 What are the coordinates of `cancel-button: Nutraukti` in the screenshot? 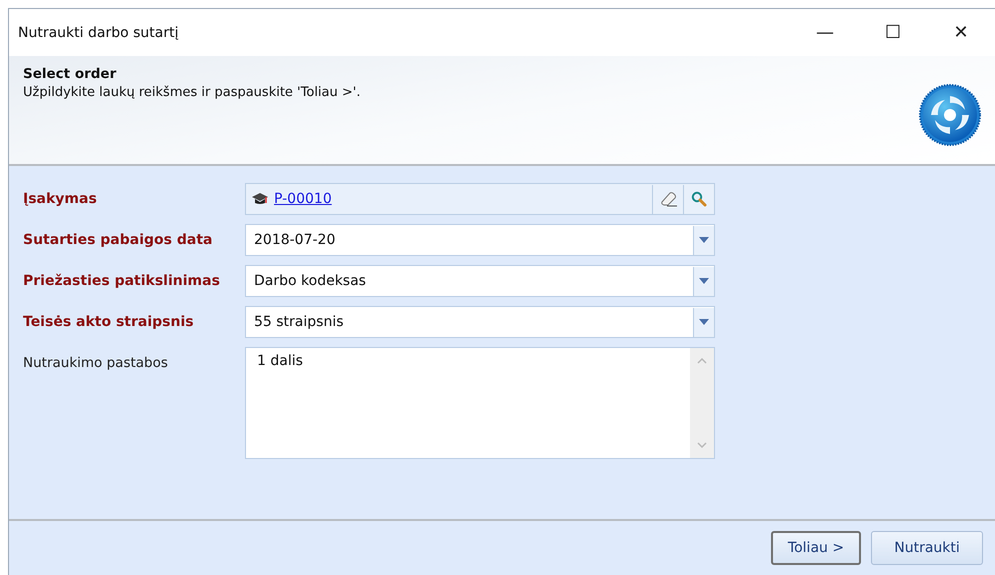 It's located at (927, 548).